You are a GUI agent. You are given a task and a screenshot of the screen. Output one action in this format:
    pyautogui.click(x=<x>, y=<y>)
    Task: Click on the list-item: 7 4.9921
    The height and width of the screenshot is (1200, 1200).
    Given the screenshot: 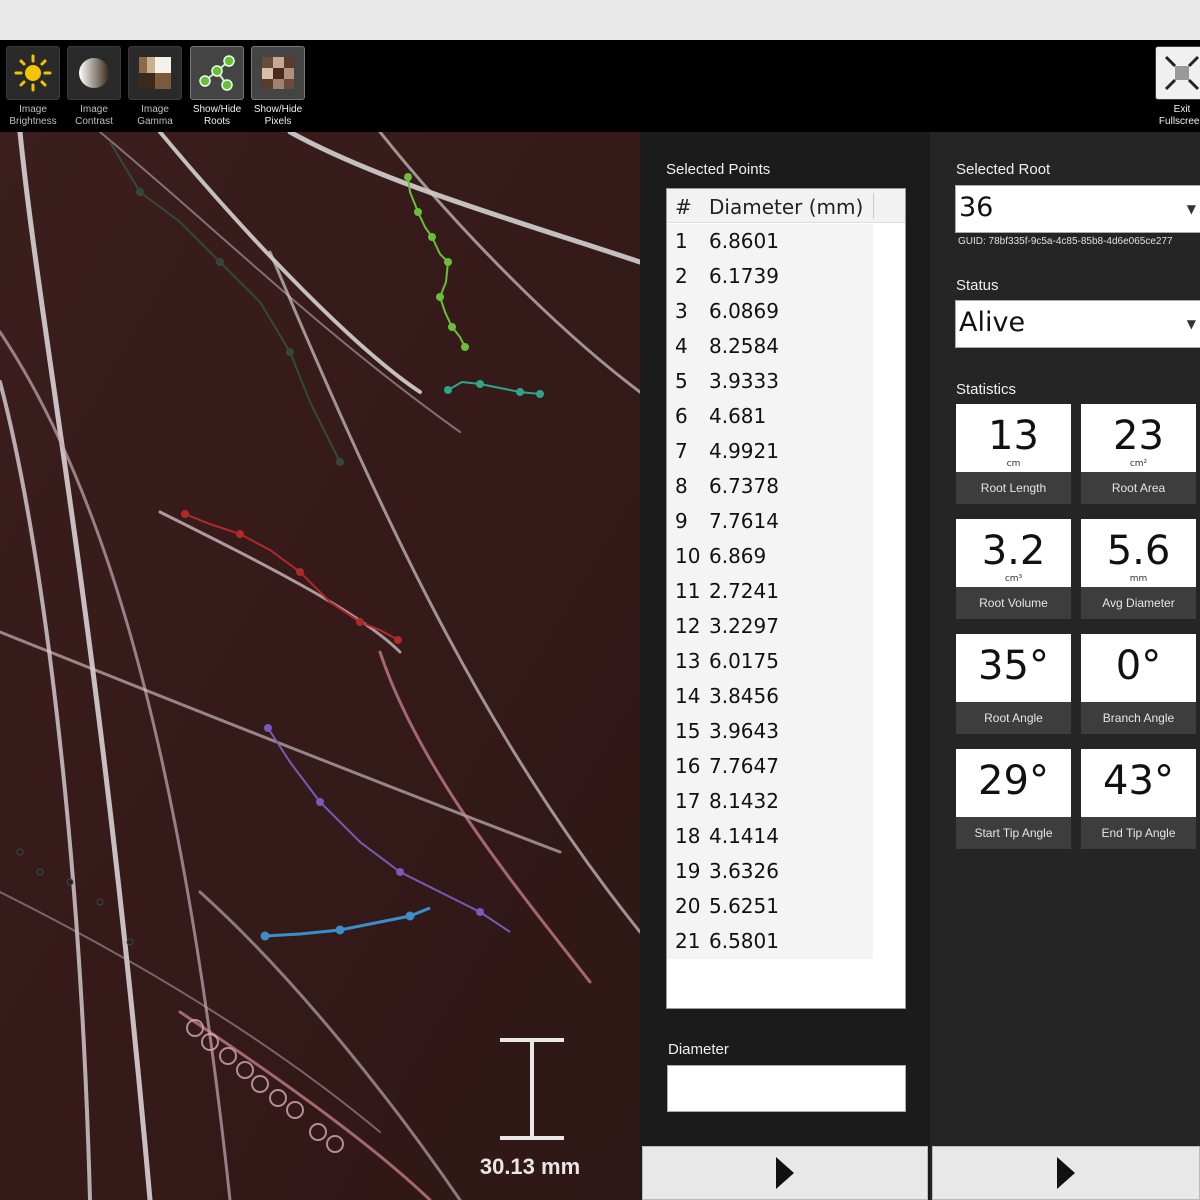 What is the action you would take?
    pyautogui.click(x=770, y=451)
    